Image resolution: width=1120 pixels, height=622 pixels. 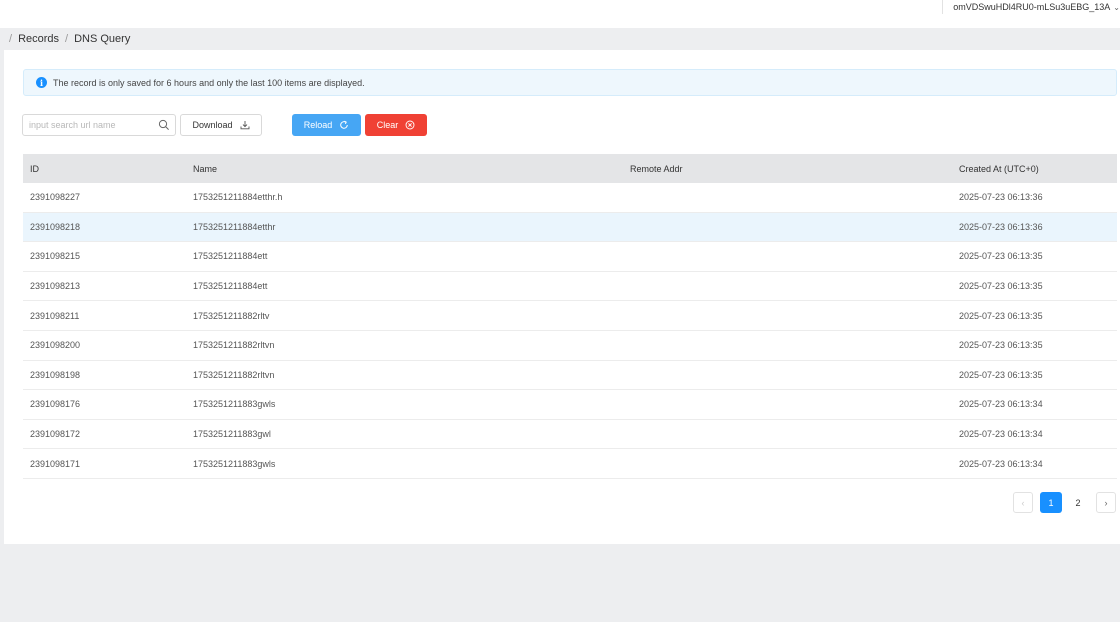 I want to click on cell-name: 1753251211883gwl, so click(x=232, y=434).